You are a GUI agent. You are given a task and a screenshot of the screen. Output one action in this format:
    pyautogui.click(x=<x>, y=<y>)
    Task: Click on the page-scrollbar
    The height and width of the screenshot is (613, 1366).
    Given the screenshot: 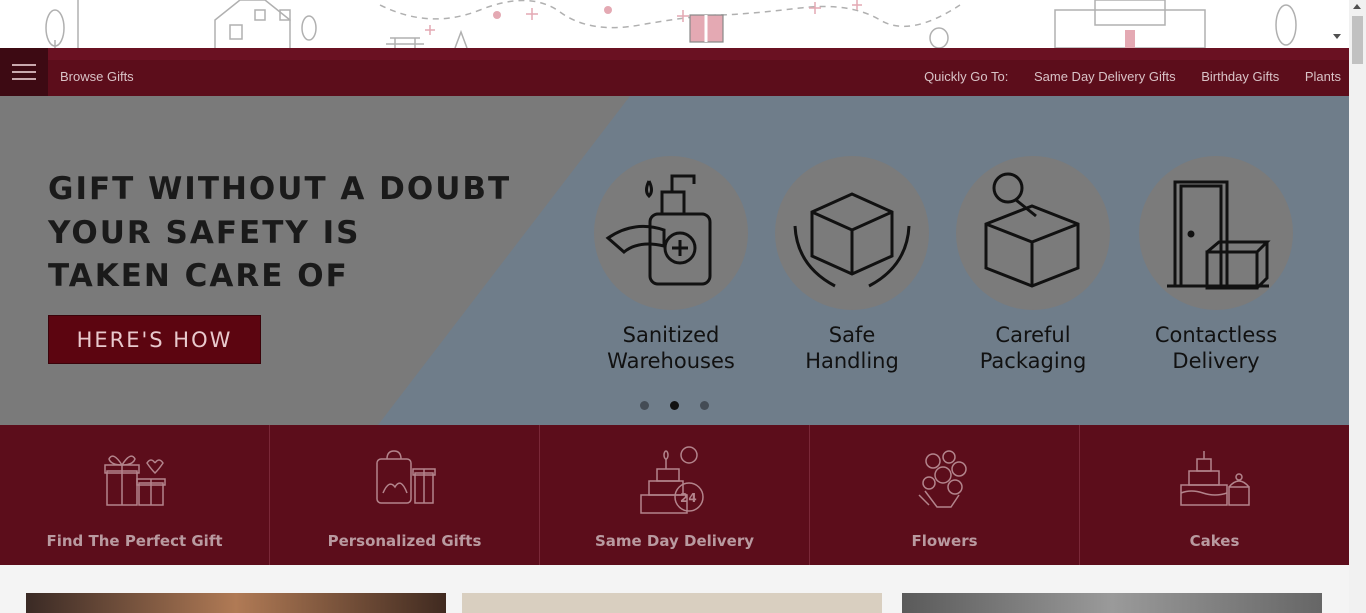 What is the action you would take?
    pyautogui.click(x=1357, y=306)
    